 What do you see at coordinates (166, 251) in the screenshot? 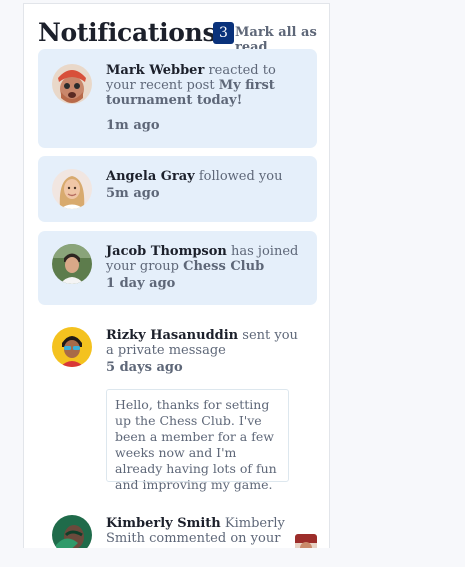
I see `notification-user-name: Jacob Thompson` at bounding box center [166, 251].